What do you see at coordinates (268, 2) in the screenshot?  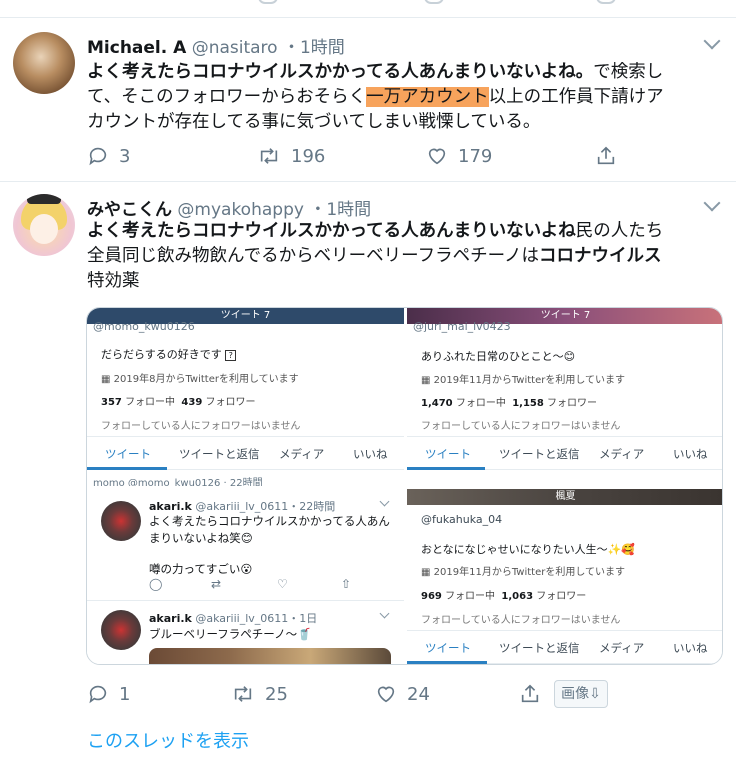 I see `retweet-icon` at bounding box center [268, 2].